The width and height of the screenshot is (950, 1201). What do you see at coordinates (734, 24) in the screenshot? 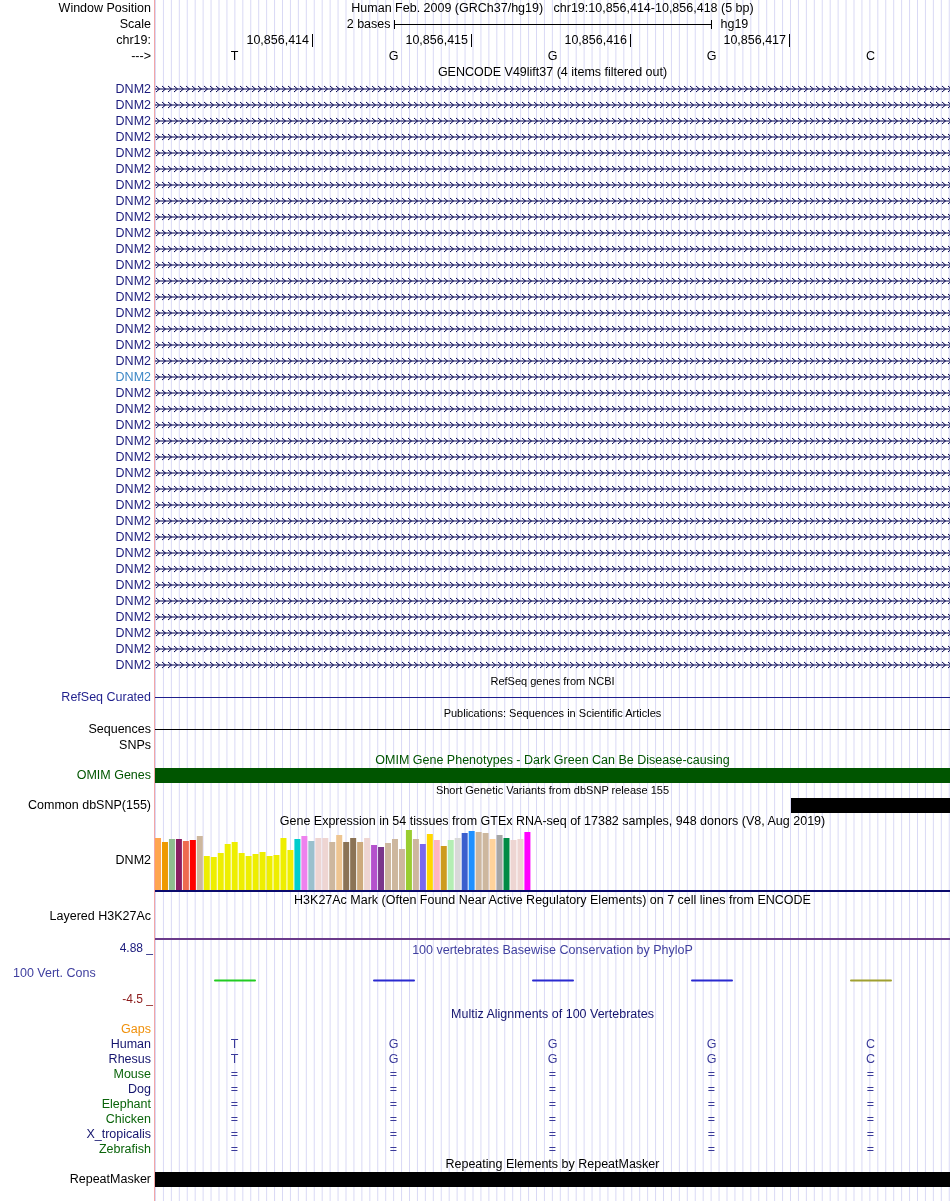
I see `assembly-label: hg19` at bounding box center [734, 24].